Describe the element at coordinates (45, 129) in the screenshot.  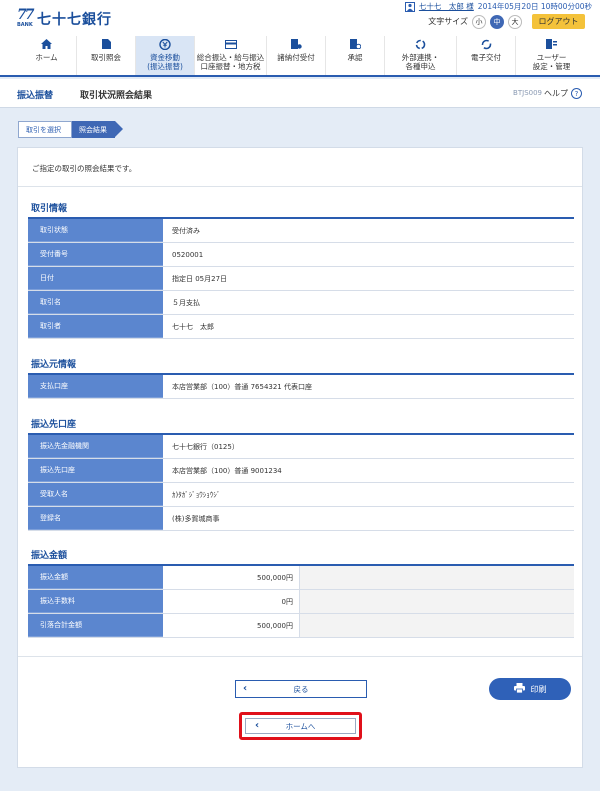
I see `step-select-transaction: 取引を選択` at that location.